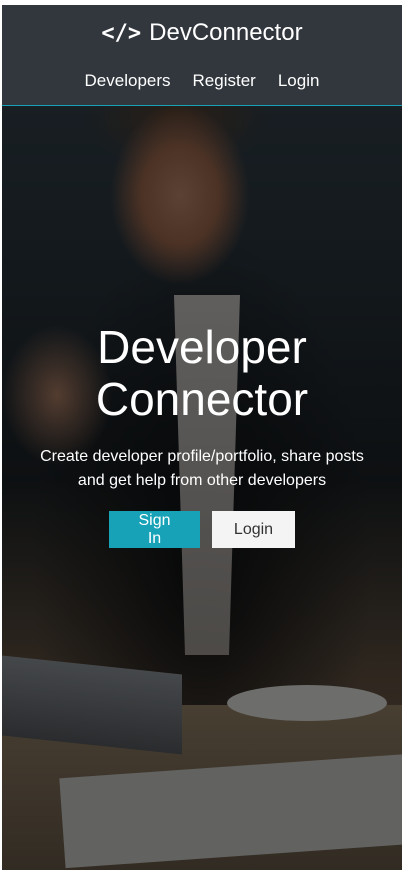  Describe the element at coordinates (202, 347) in the screenshot. I see `title-line-1: Developer` at that location.